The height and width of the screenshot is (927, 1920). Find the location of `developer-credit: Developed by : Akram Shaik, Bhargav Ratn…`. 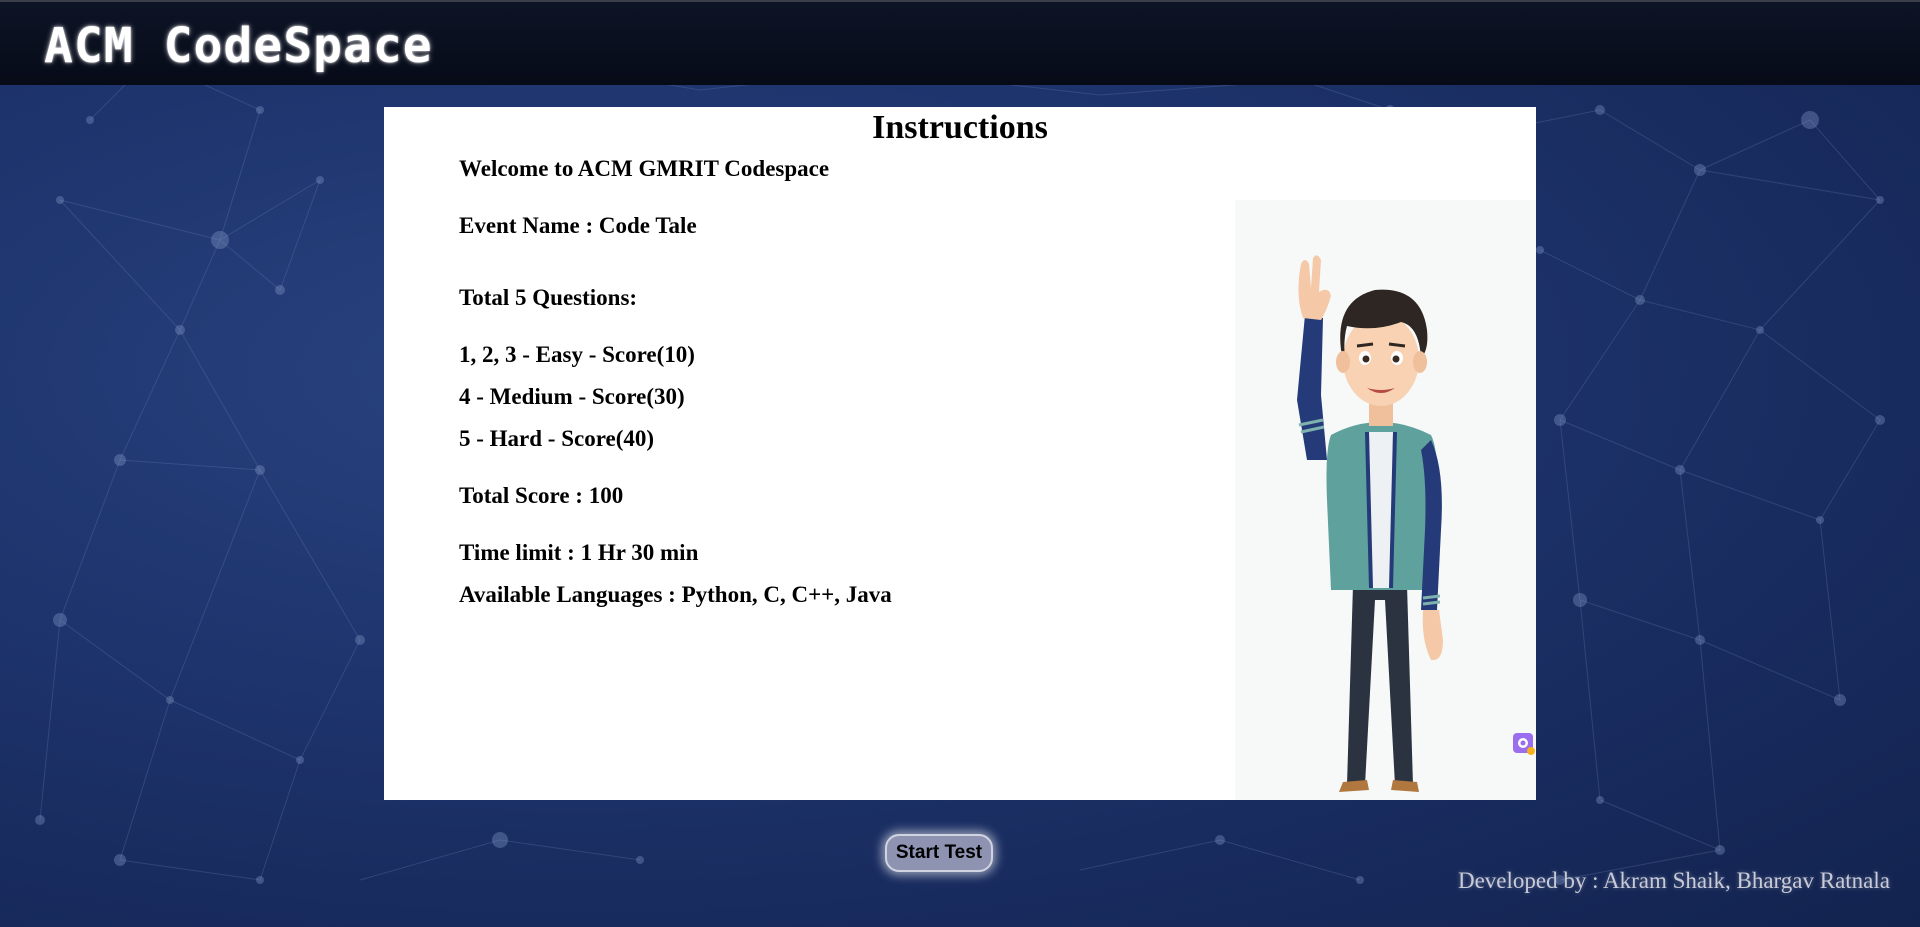

developer-credit: Developed by : Akram Shaik, Bhargav Ratn… is located at coordinates (1673, 880).